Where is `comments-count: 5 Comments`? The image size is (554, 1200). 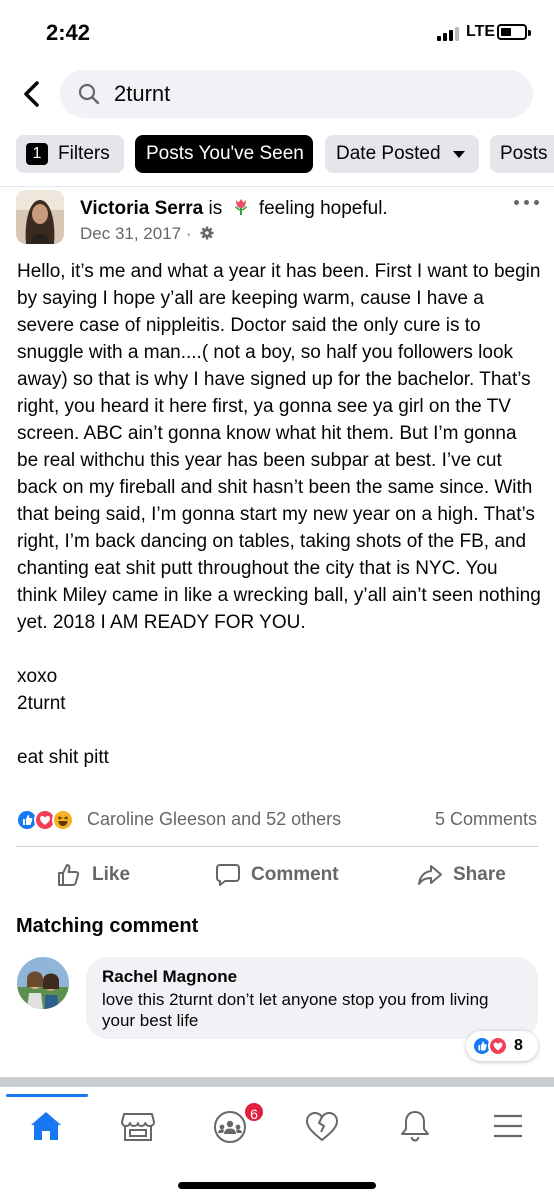 comments-count: 5 Comments is located at coordinates (486, 819).